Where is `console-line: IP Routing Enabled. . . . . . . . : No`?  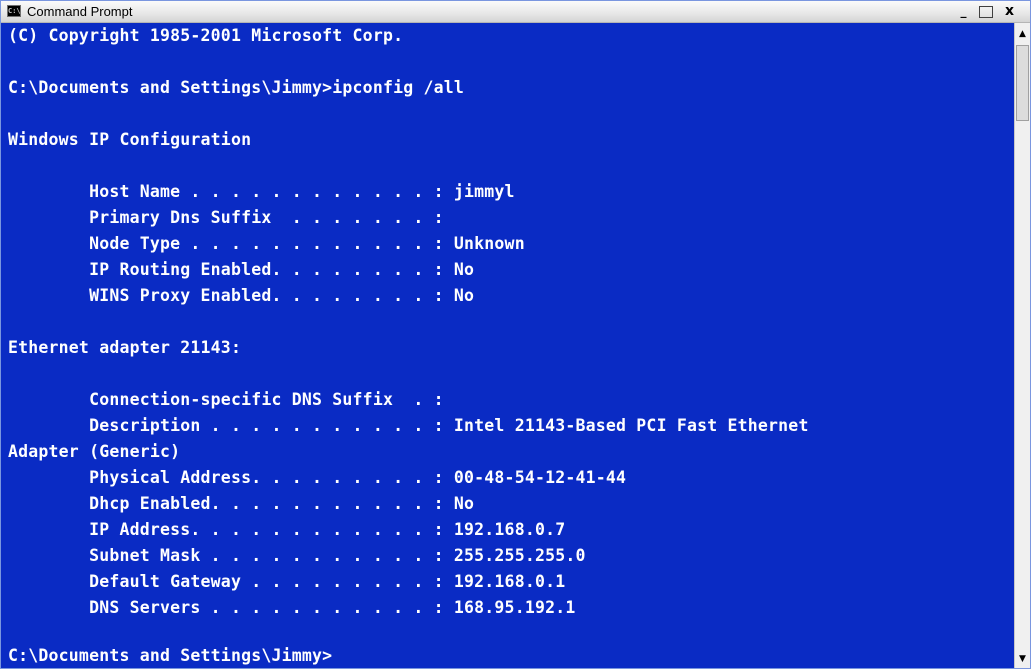 console-line: IP Routing Enabled. . . . . . . . : No is located at coordinates (241, 269).